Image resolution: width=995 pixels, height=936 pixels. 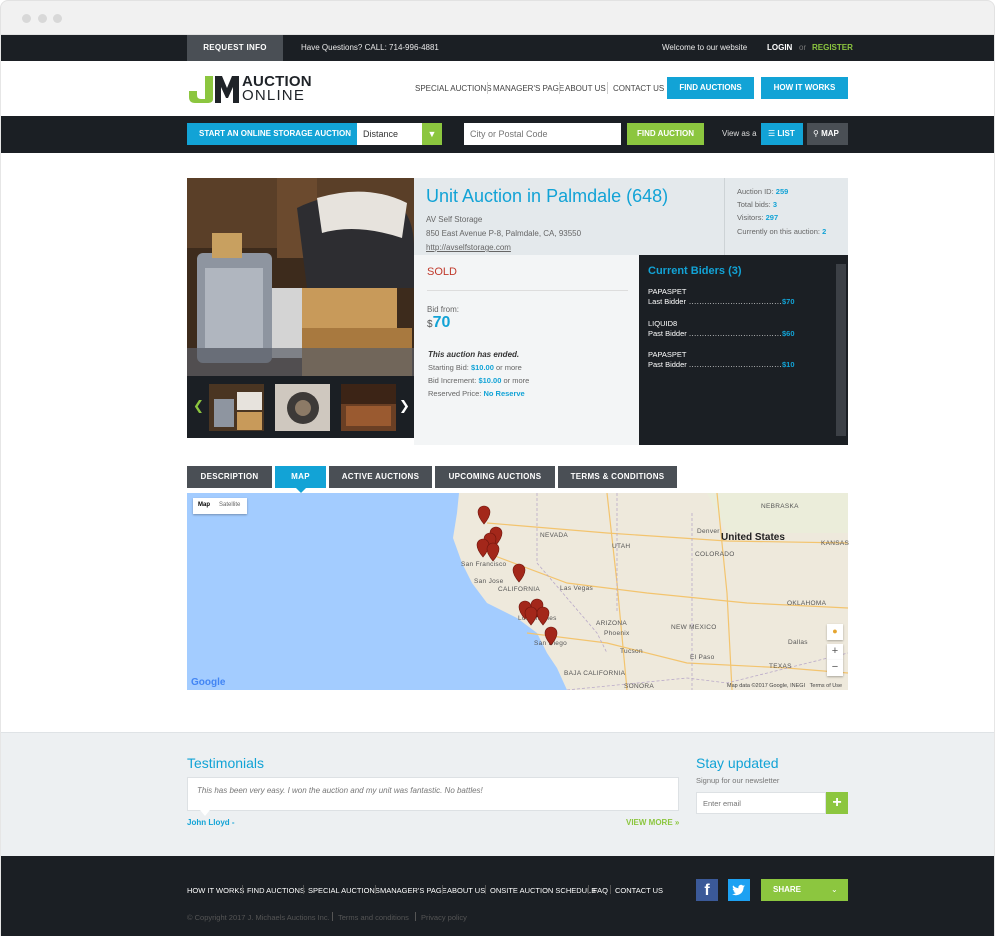 What do you see at coordinates (229, 505) in the screenshot?
I see `map-type-satellite: Satellite` at bounding box center [229, 505].